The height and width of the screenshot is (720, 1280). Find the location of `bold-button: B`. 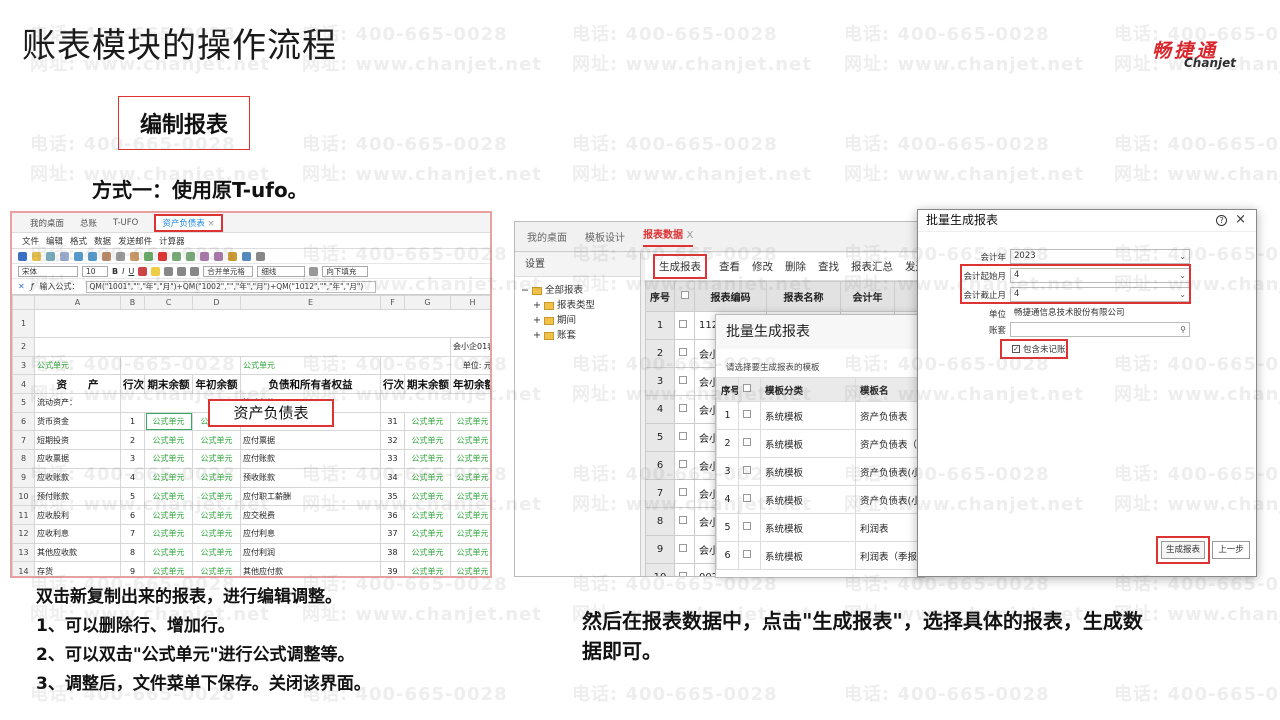

bold-button: B is located at coordinates (115, 271).